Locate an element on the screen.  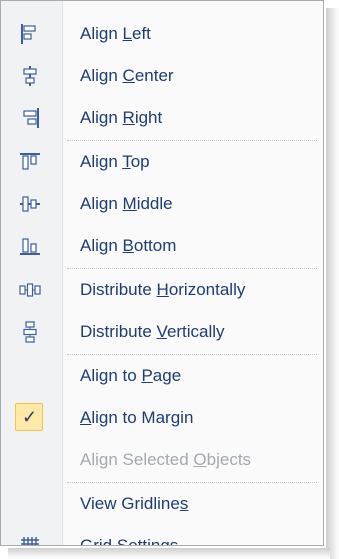
menu-item-align-selected-objects: Align Selected Objects is located at coordinates (162, 460).